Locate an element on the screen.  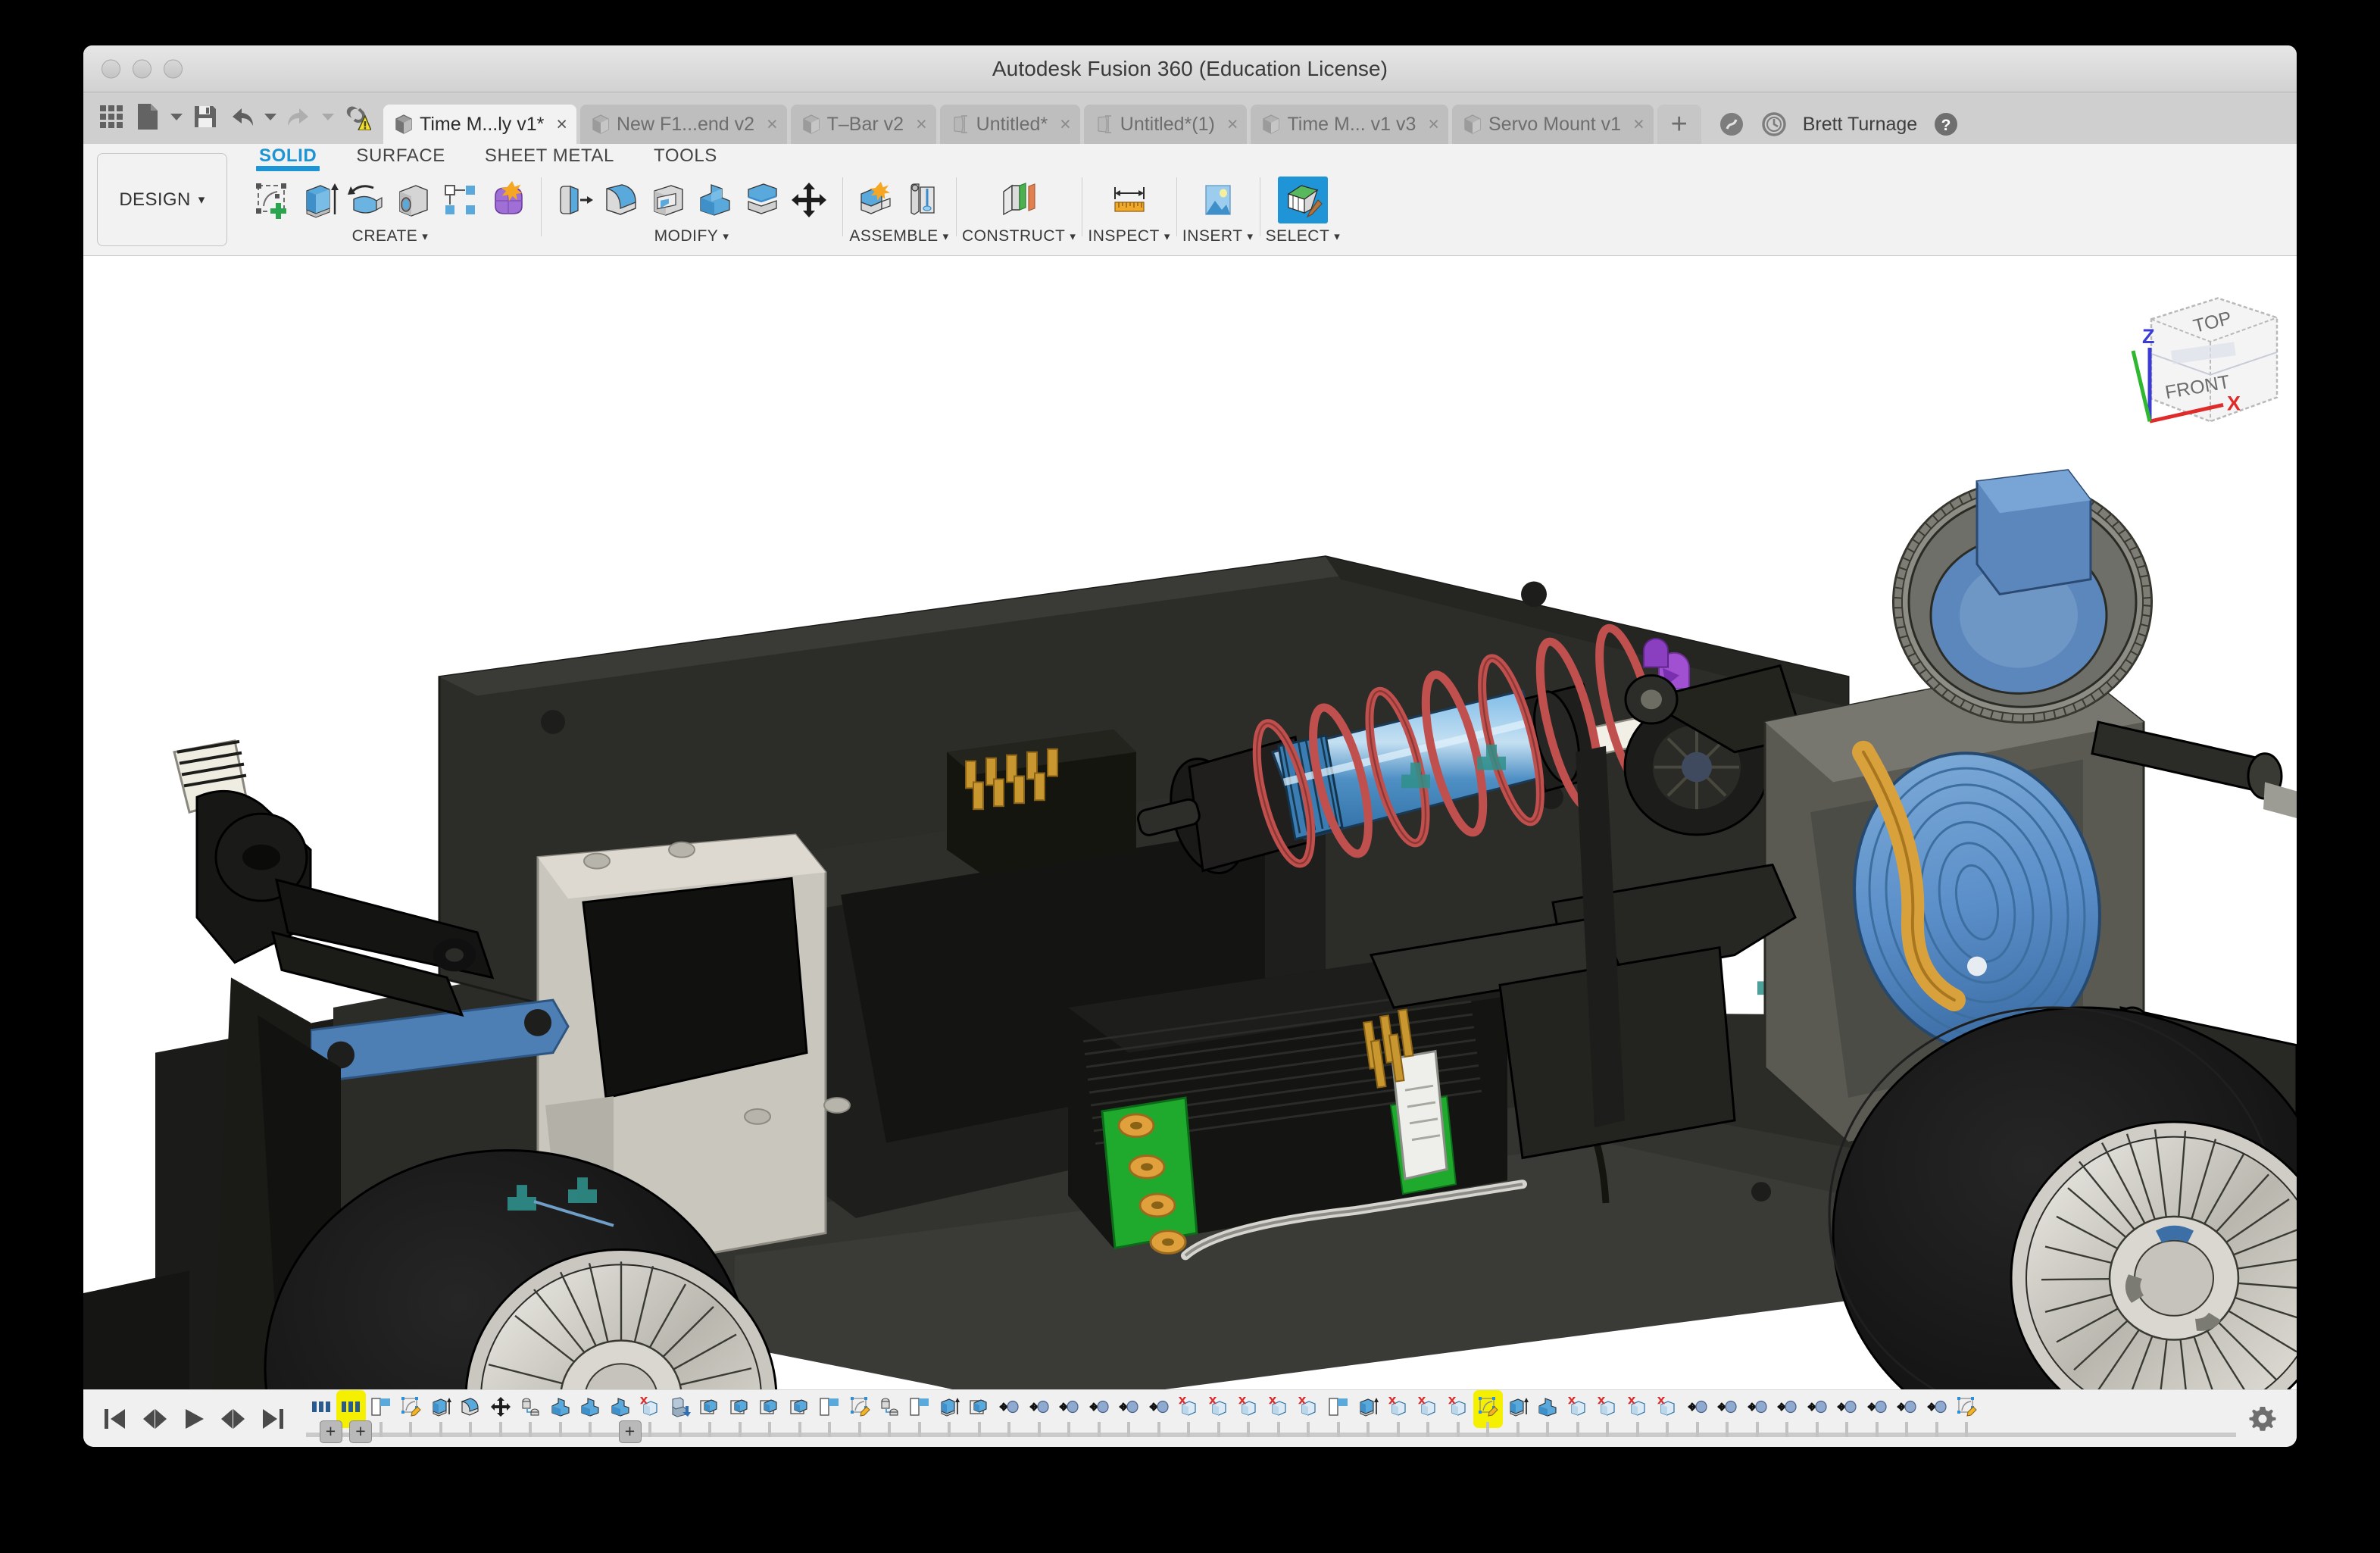
offset-plane-tool is located at coordinates (1019, 200).